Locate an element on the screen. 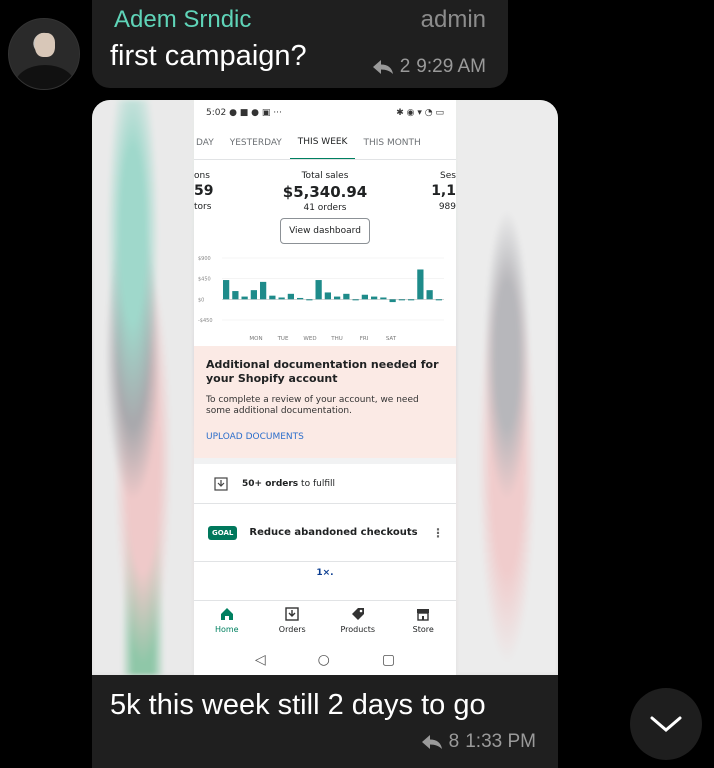  message-text-2: 5k this week still 2 days to go is located at coordinates (298, 705).